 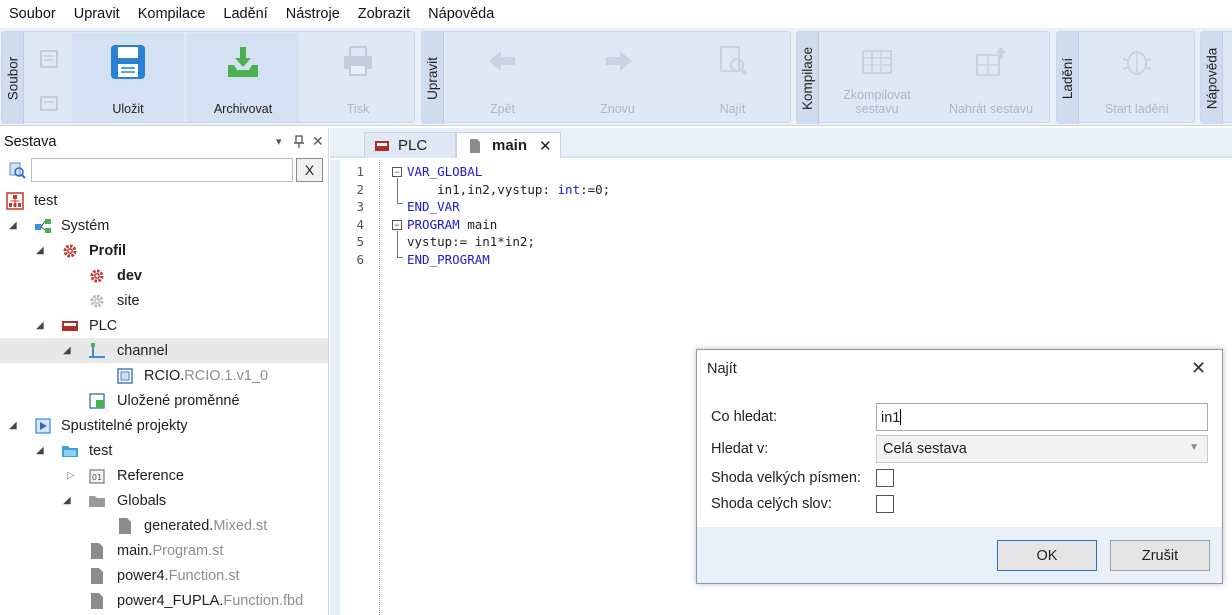 What do you see at coordinates (243, 77) in the screenshot?
I see `archive-button: Archivovat` at bounding box center [243, 77].